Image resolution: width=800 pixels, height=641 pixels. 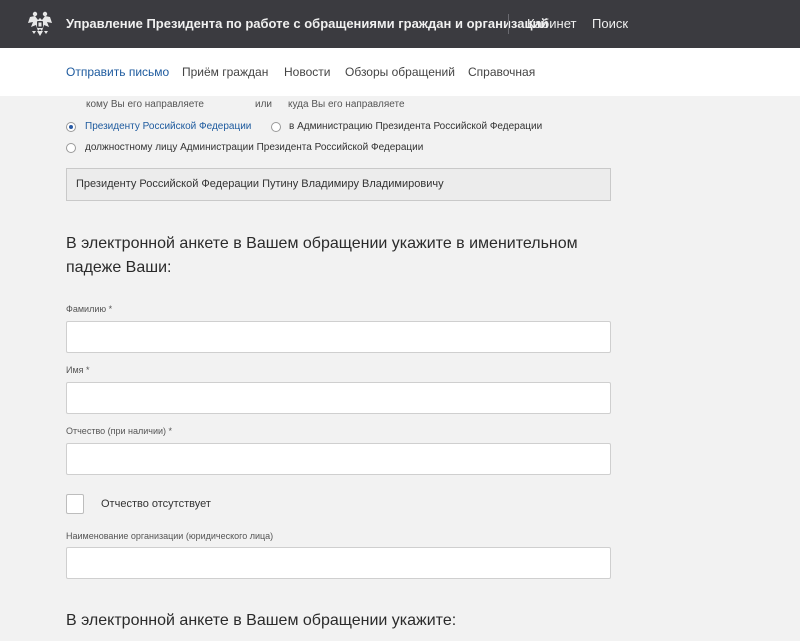 I want to click on surname-label: Фамилию *, so click(x=89, y=309).